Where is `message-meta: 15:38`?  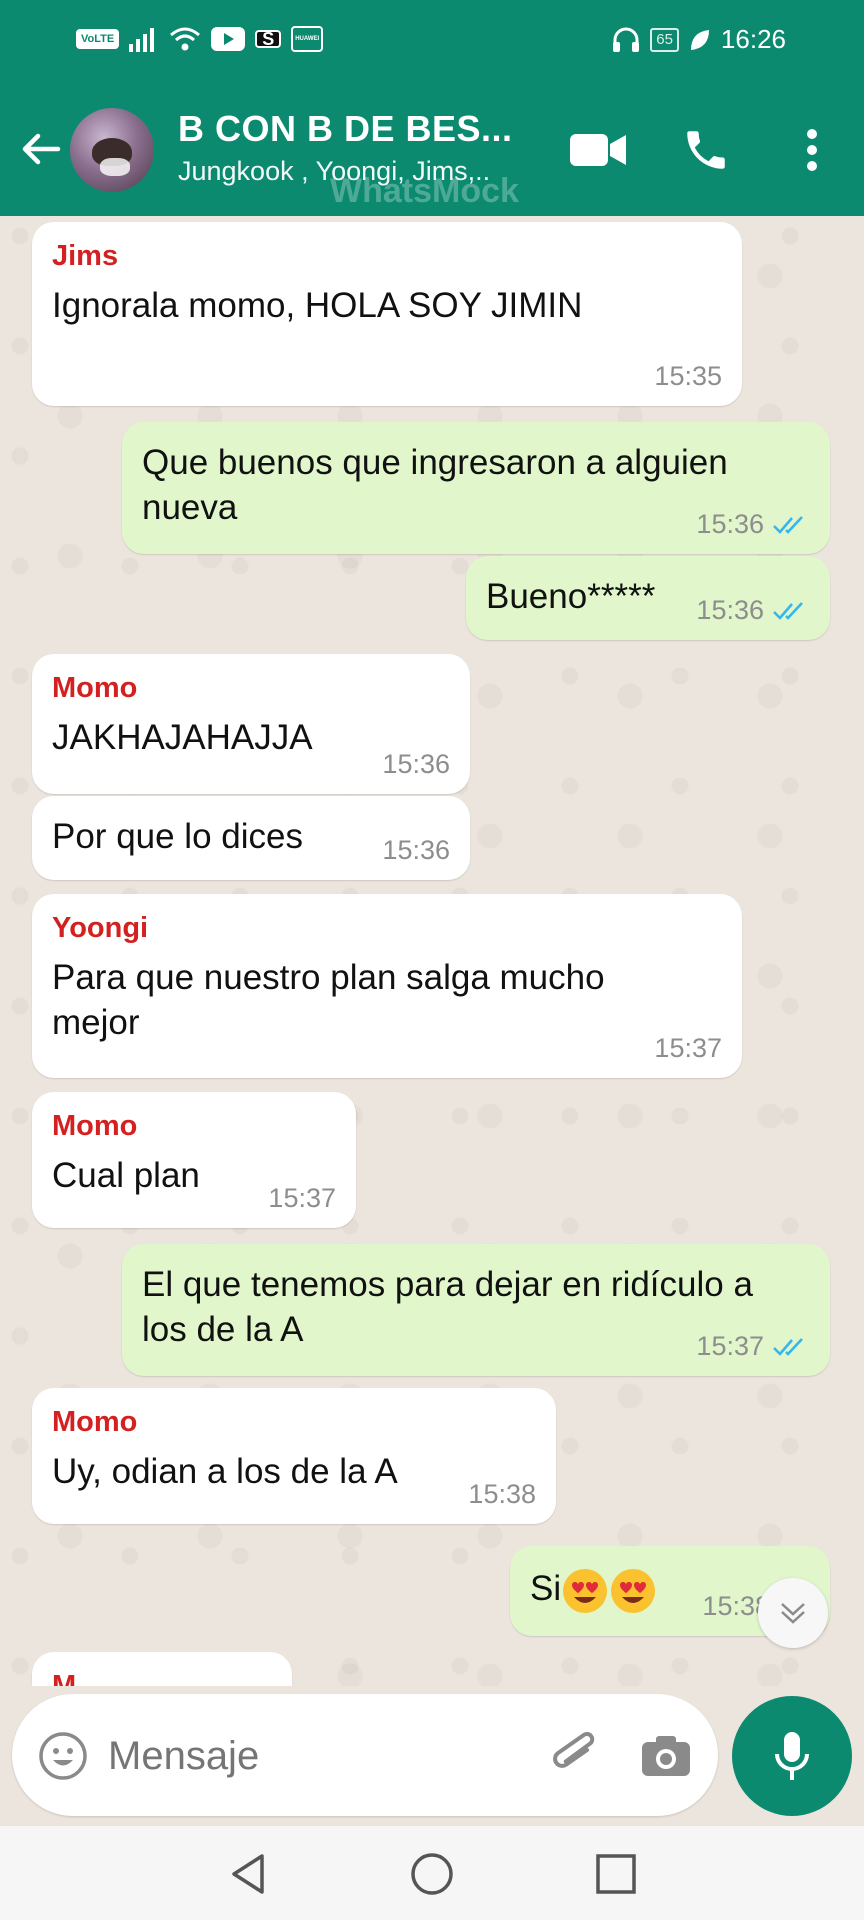
message-meta: 15:38 is located at coordinates (502, 1494).